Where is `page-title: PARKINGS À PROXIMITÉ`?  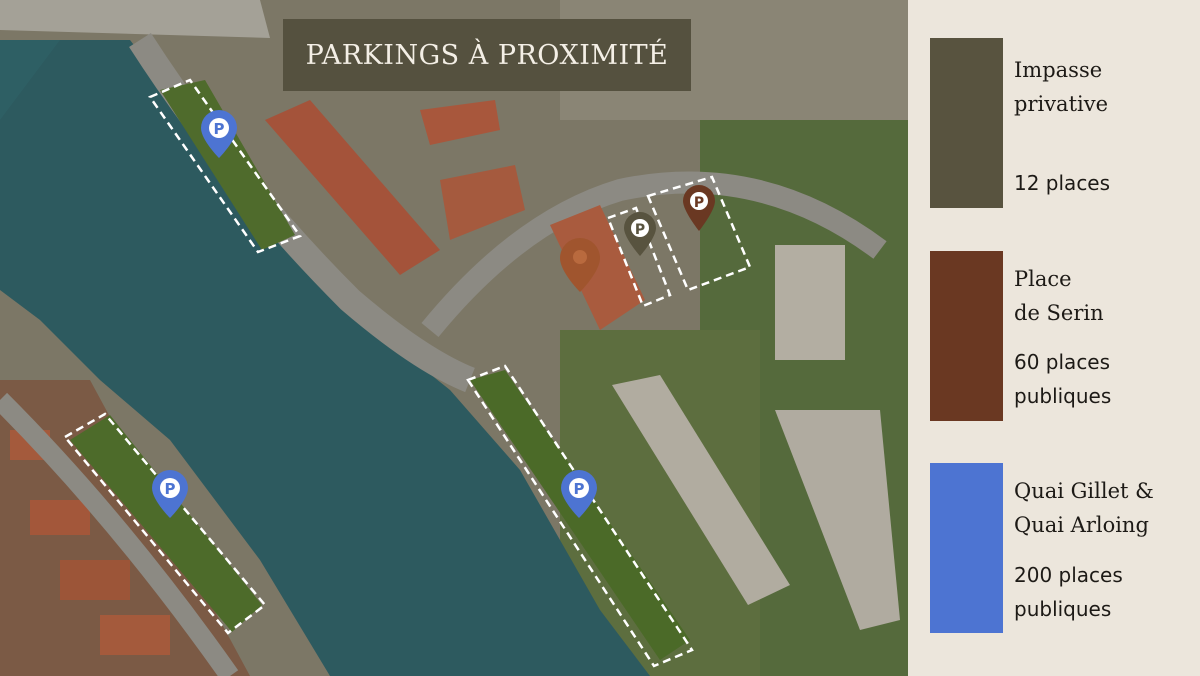 page-title: PARKINGS À PROXIMITÉ is located at coordinates (487, 55).